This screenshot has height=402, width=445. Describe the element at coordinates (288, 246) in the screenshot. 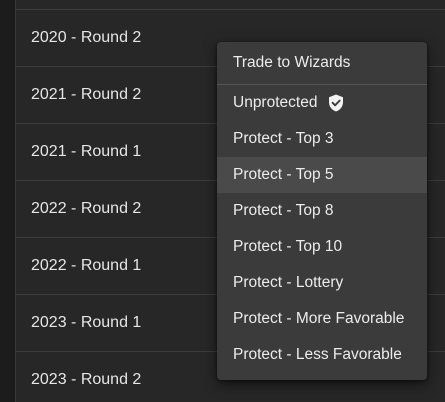

I see `menu-item-label: Protect - Top 10` at that location.